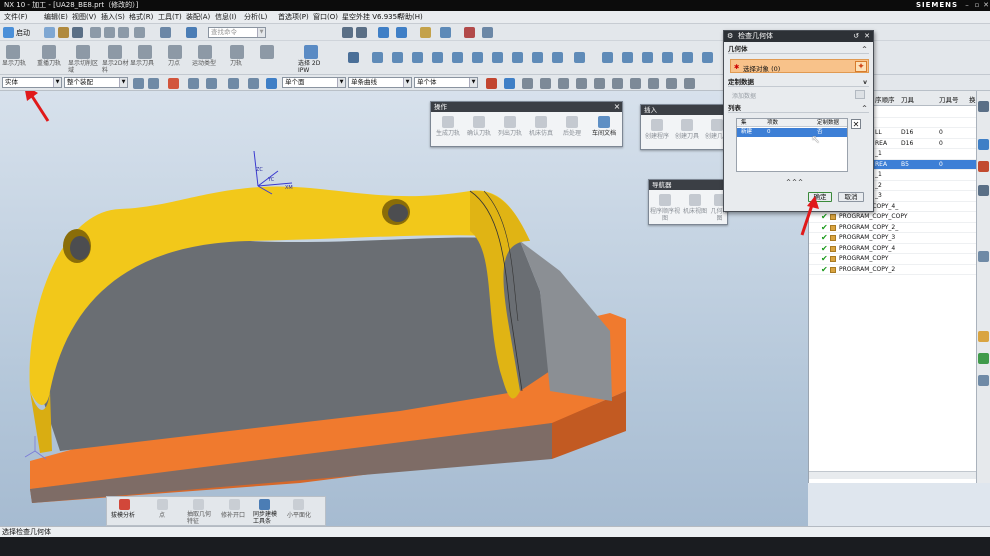 The image size is (990, 556). What do you see at coordinates (165, 32) in the screenshot?
I see `undo-icon` at bounding box center [165, 32].